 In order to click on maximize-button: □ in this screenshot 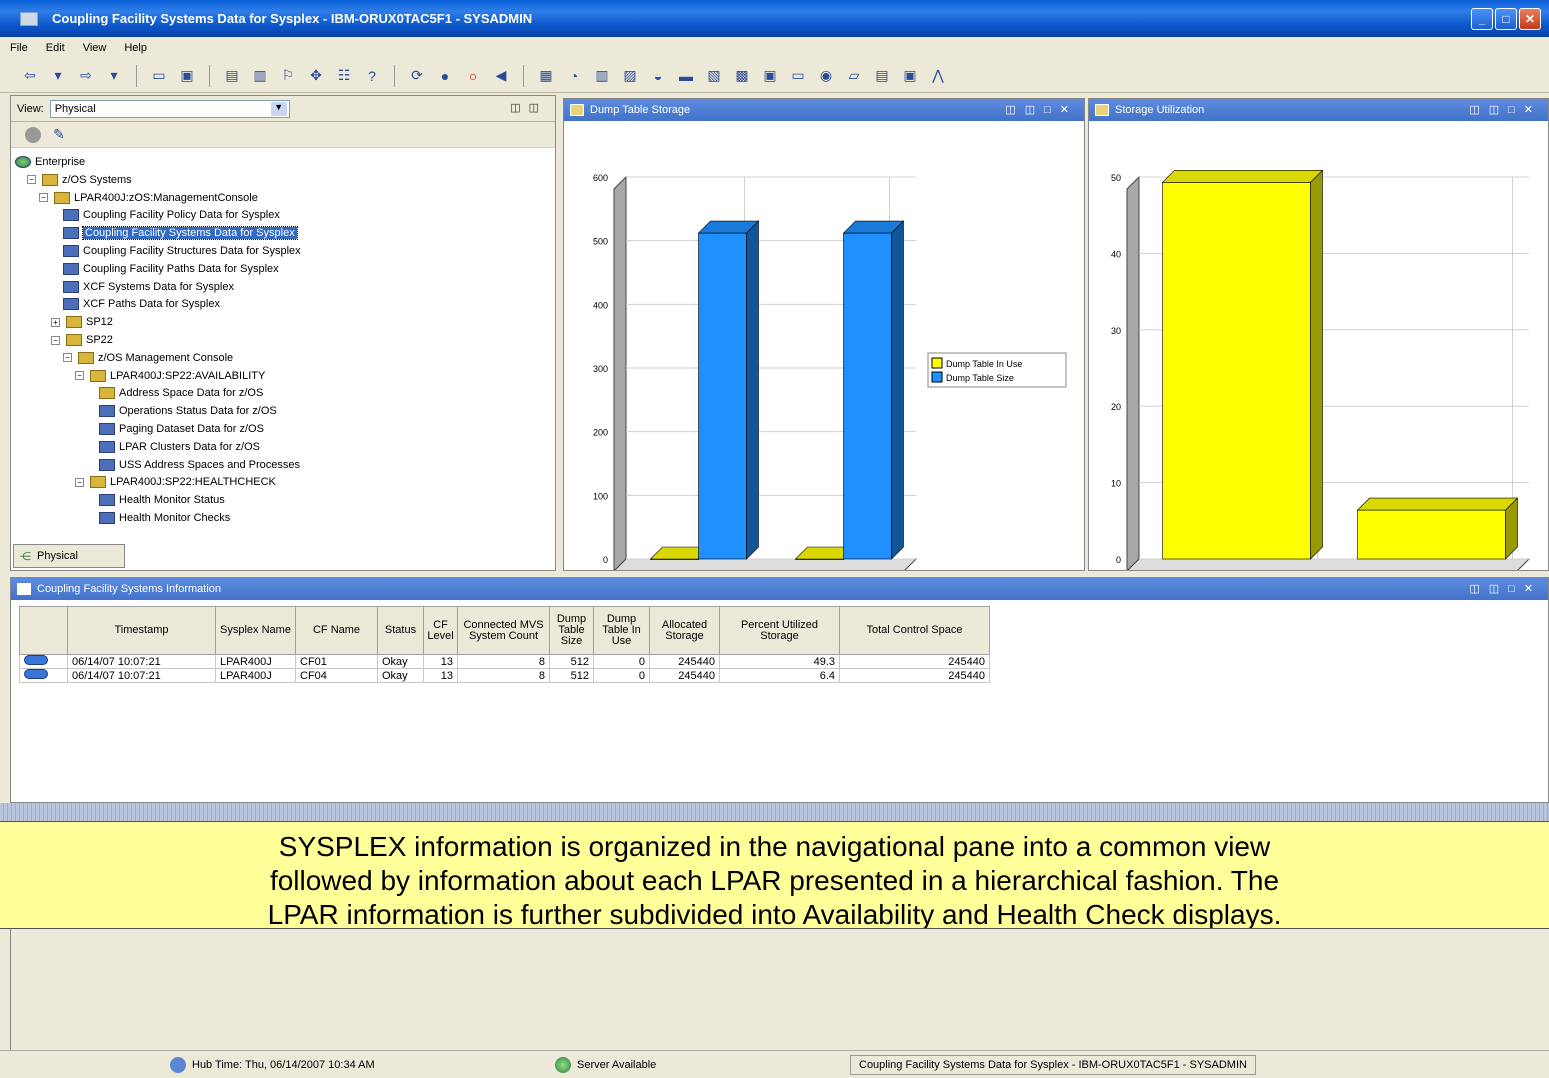, I will do `click(1506, 19)`.